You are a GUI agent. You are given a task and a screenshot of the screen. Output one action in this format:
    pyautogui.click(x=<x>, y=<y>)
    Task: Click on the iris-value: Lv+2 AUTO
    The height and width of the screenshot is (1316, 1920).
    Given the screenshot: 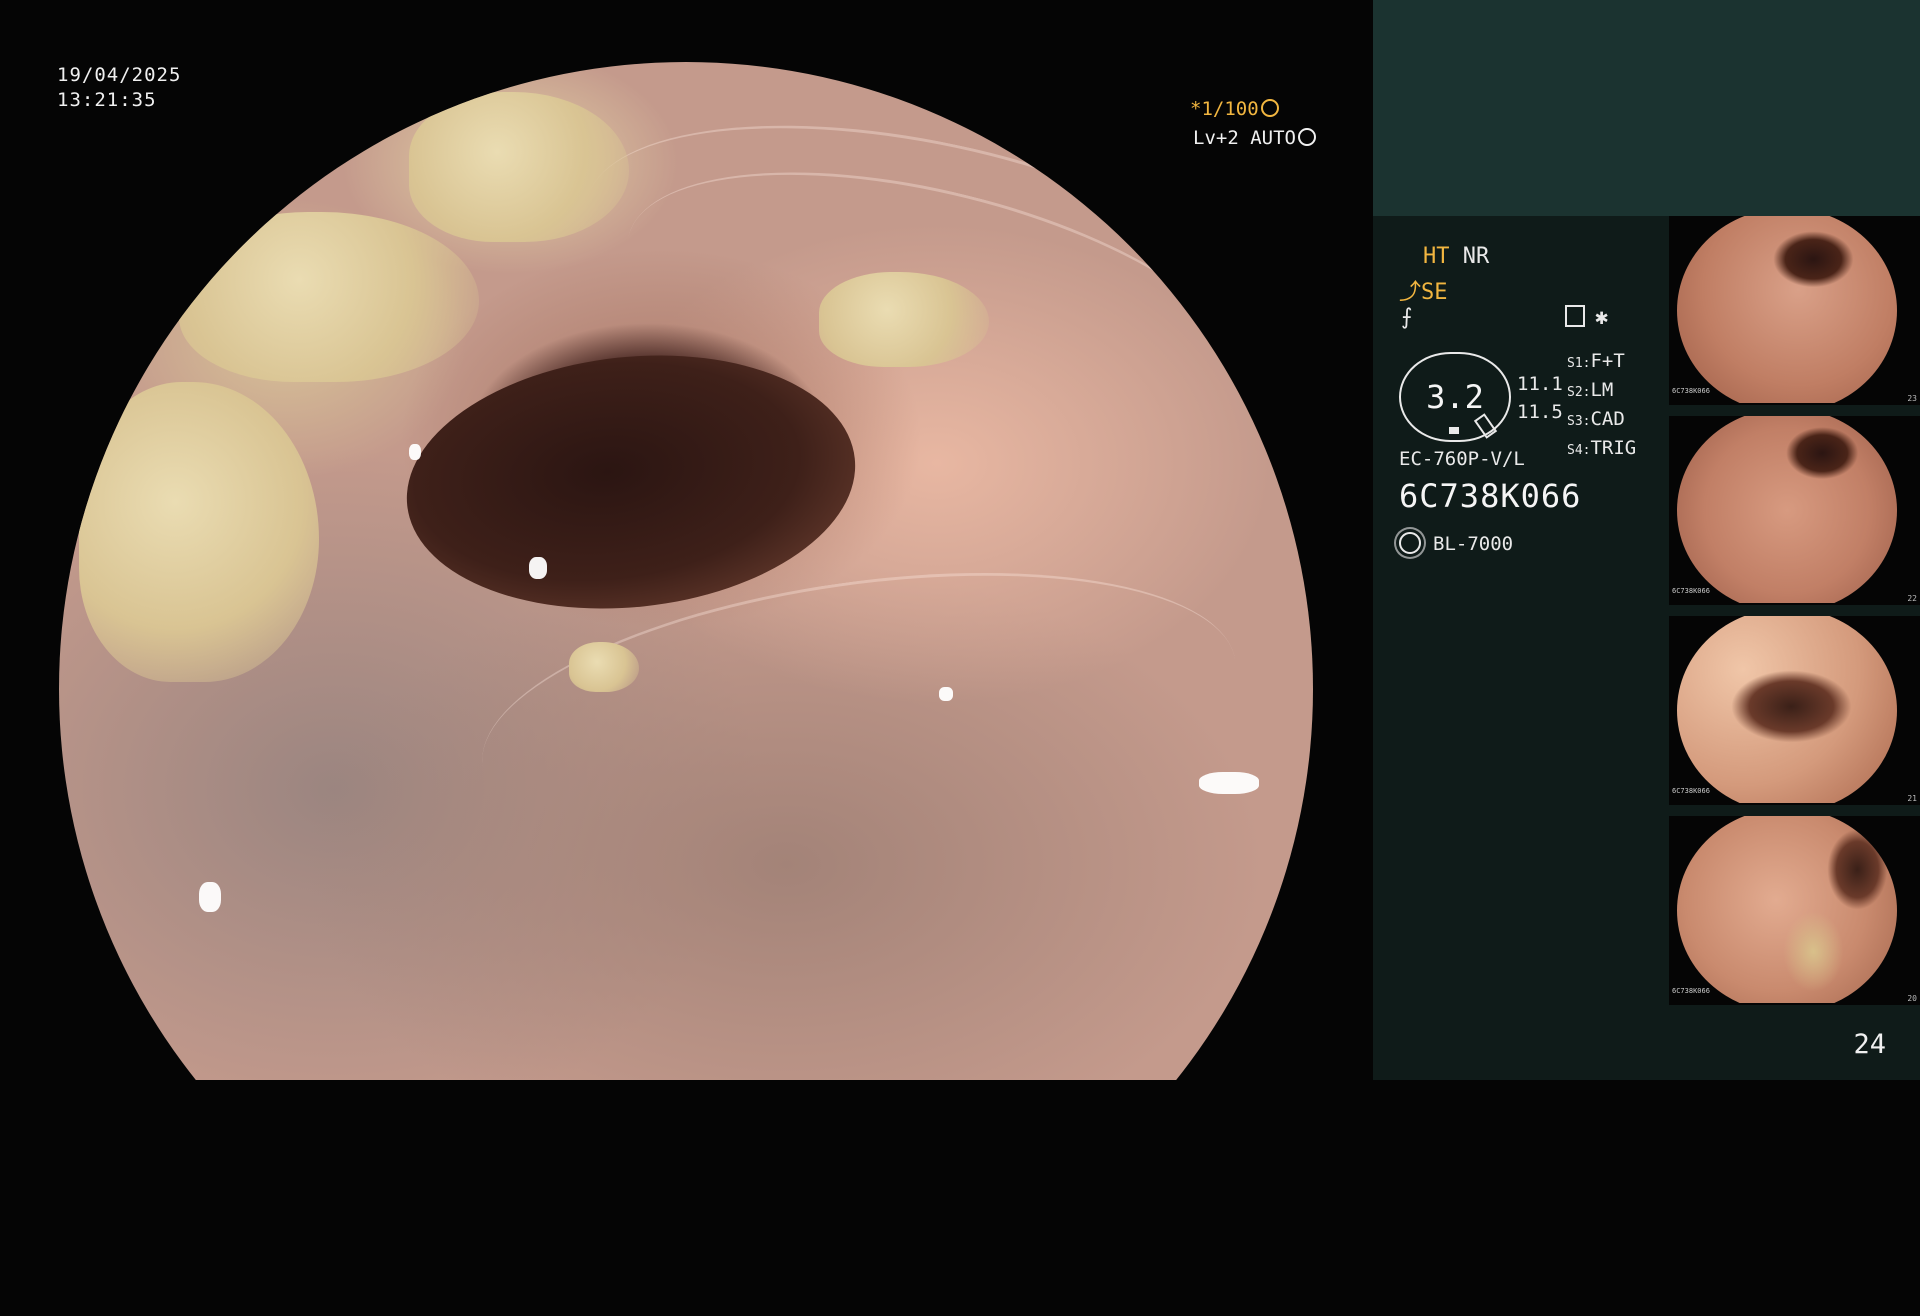 What is the action you would take?
    pyautogui.click(x=1244, y=138)
    